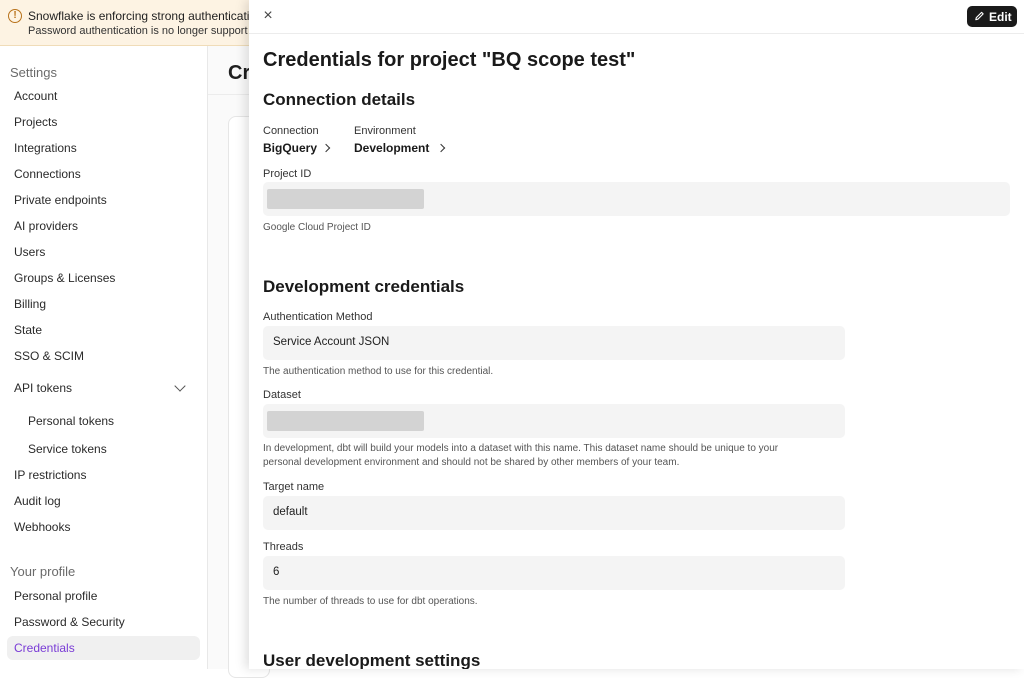  Describe the element at coordinates (103, 622) in the screenshot. I see `sidebar-item-password-security: Password & Security` at that location.